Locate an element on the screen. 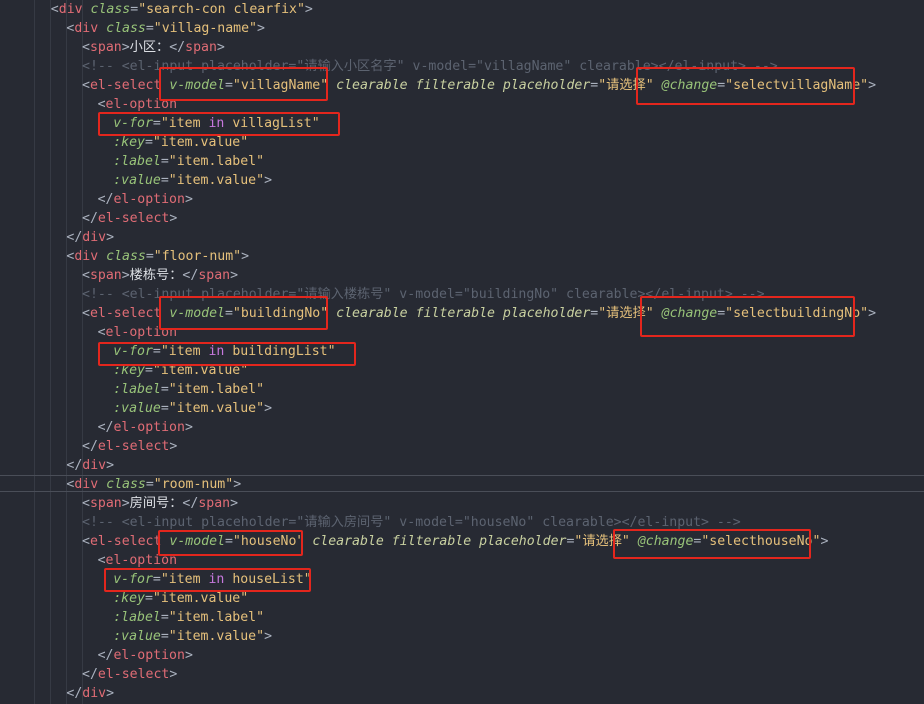 The width and height of the screenshot is (924, 704). code-line: <div class="floor-num"> is located at coordinates (462, 256).